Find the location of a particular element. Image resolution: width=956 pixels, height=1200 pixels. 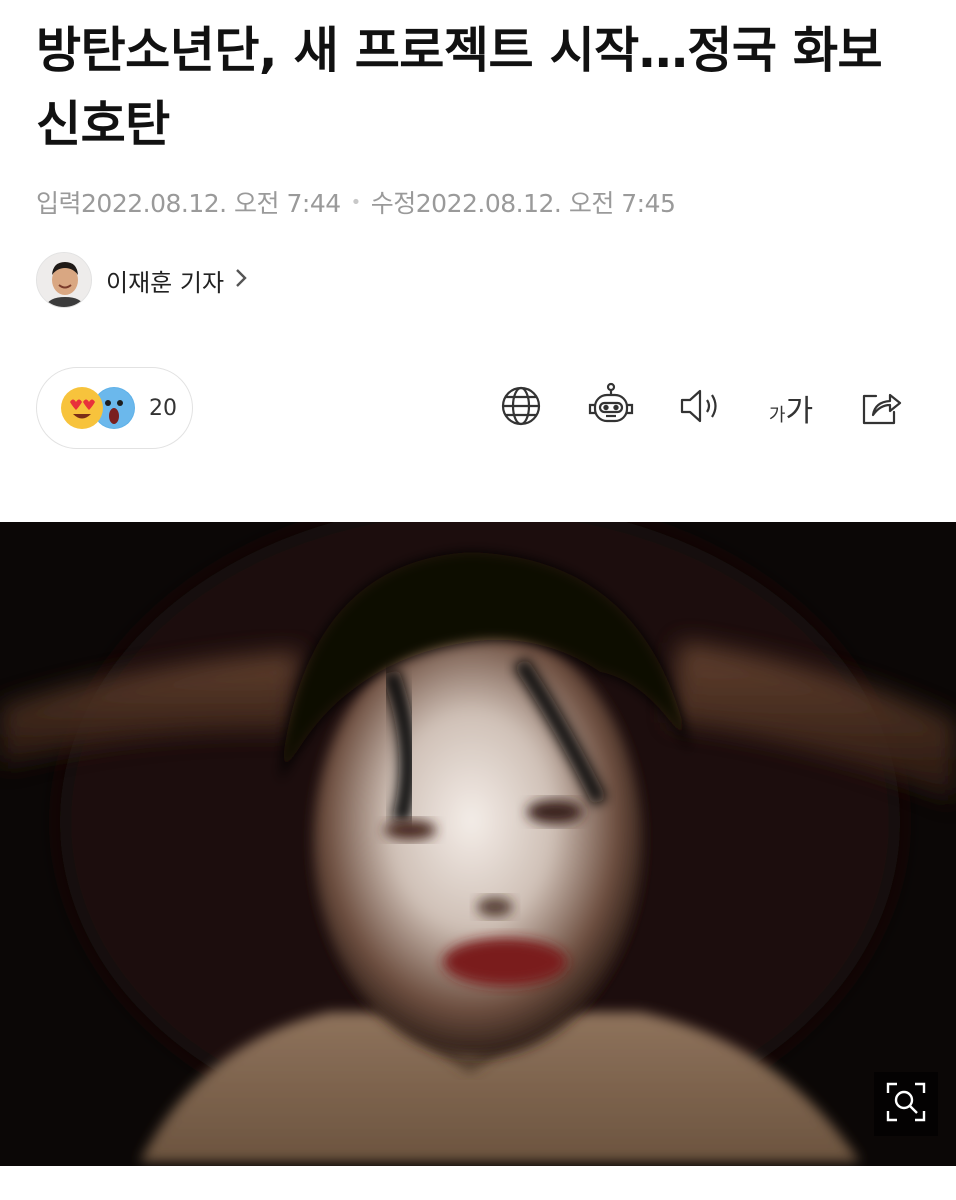

article-toolbar: 가가 is located at coordinates (701, 408).